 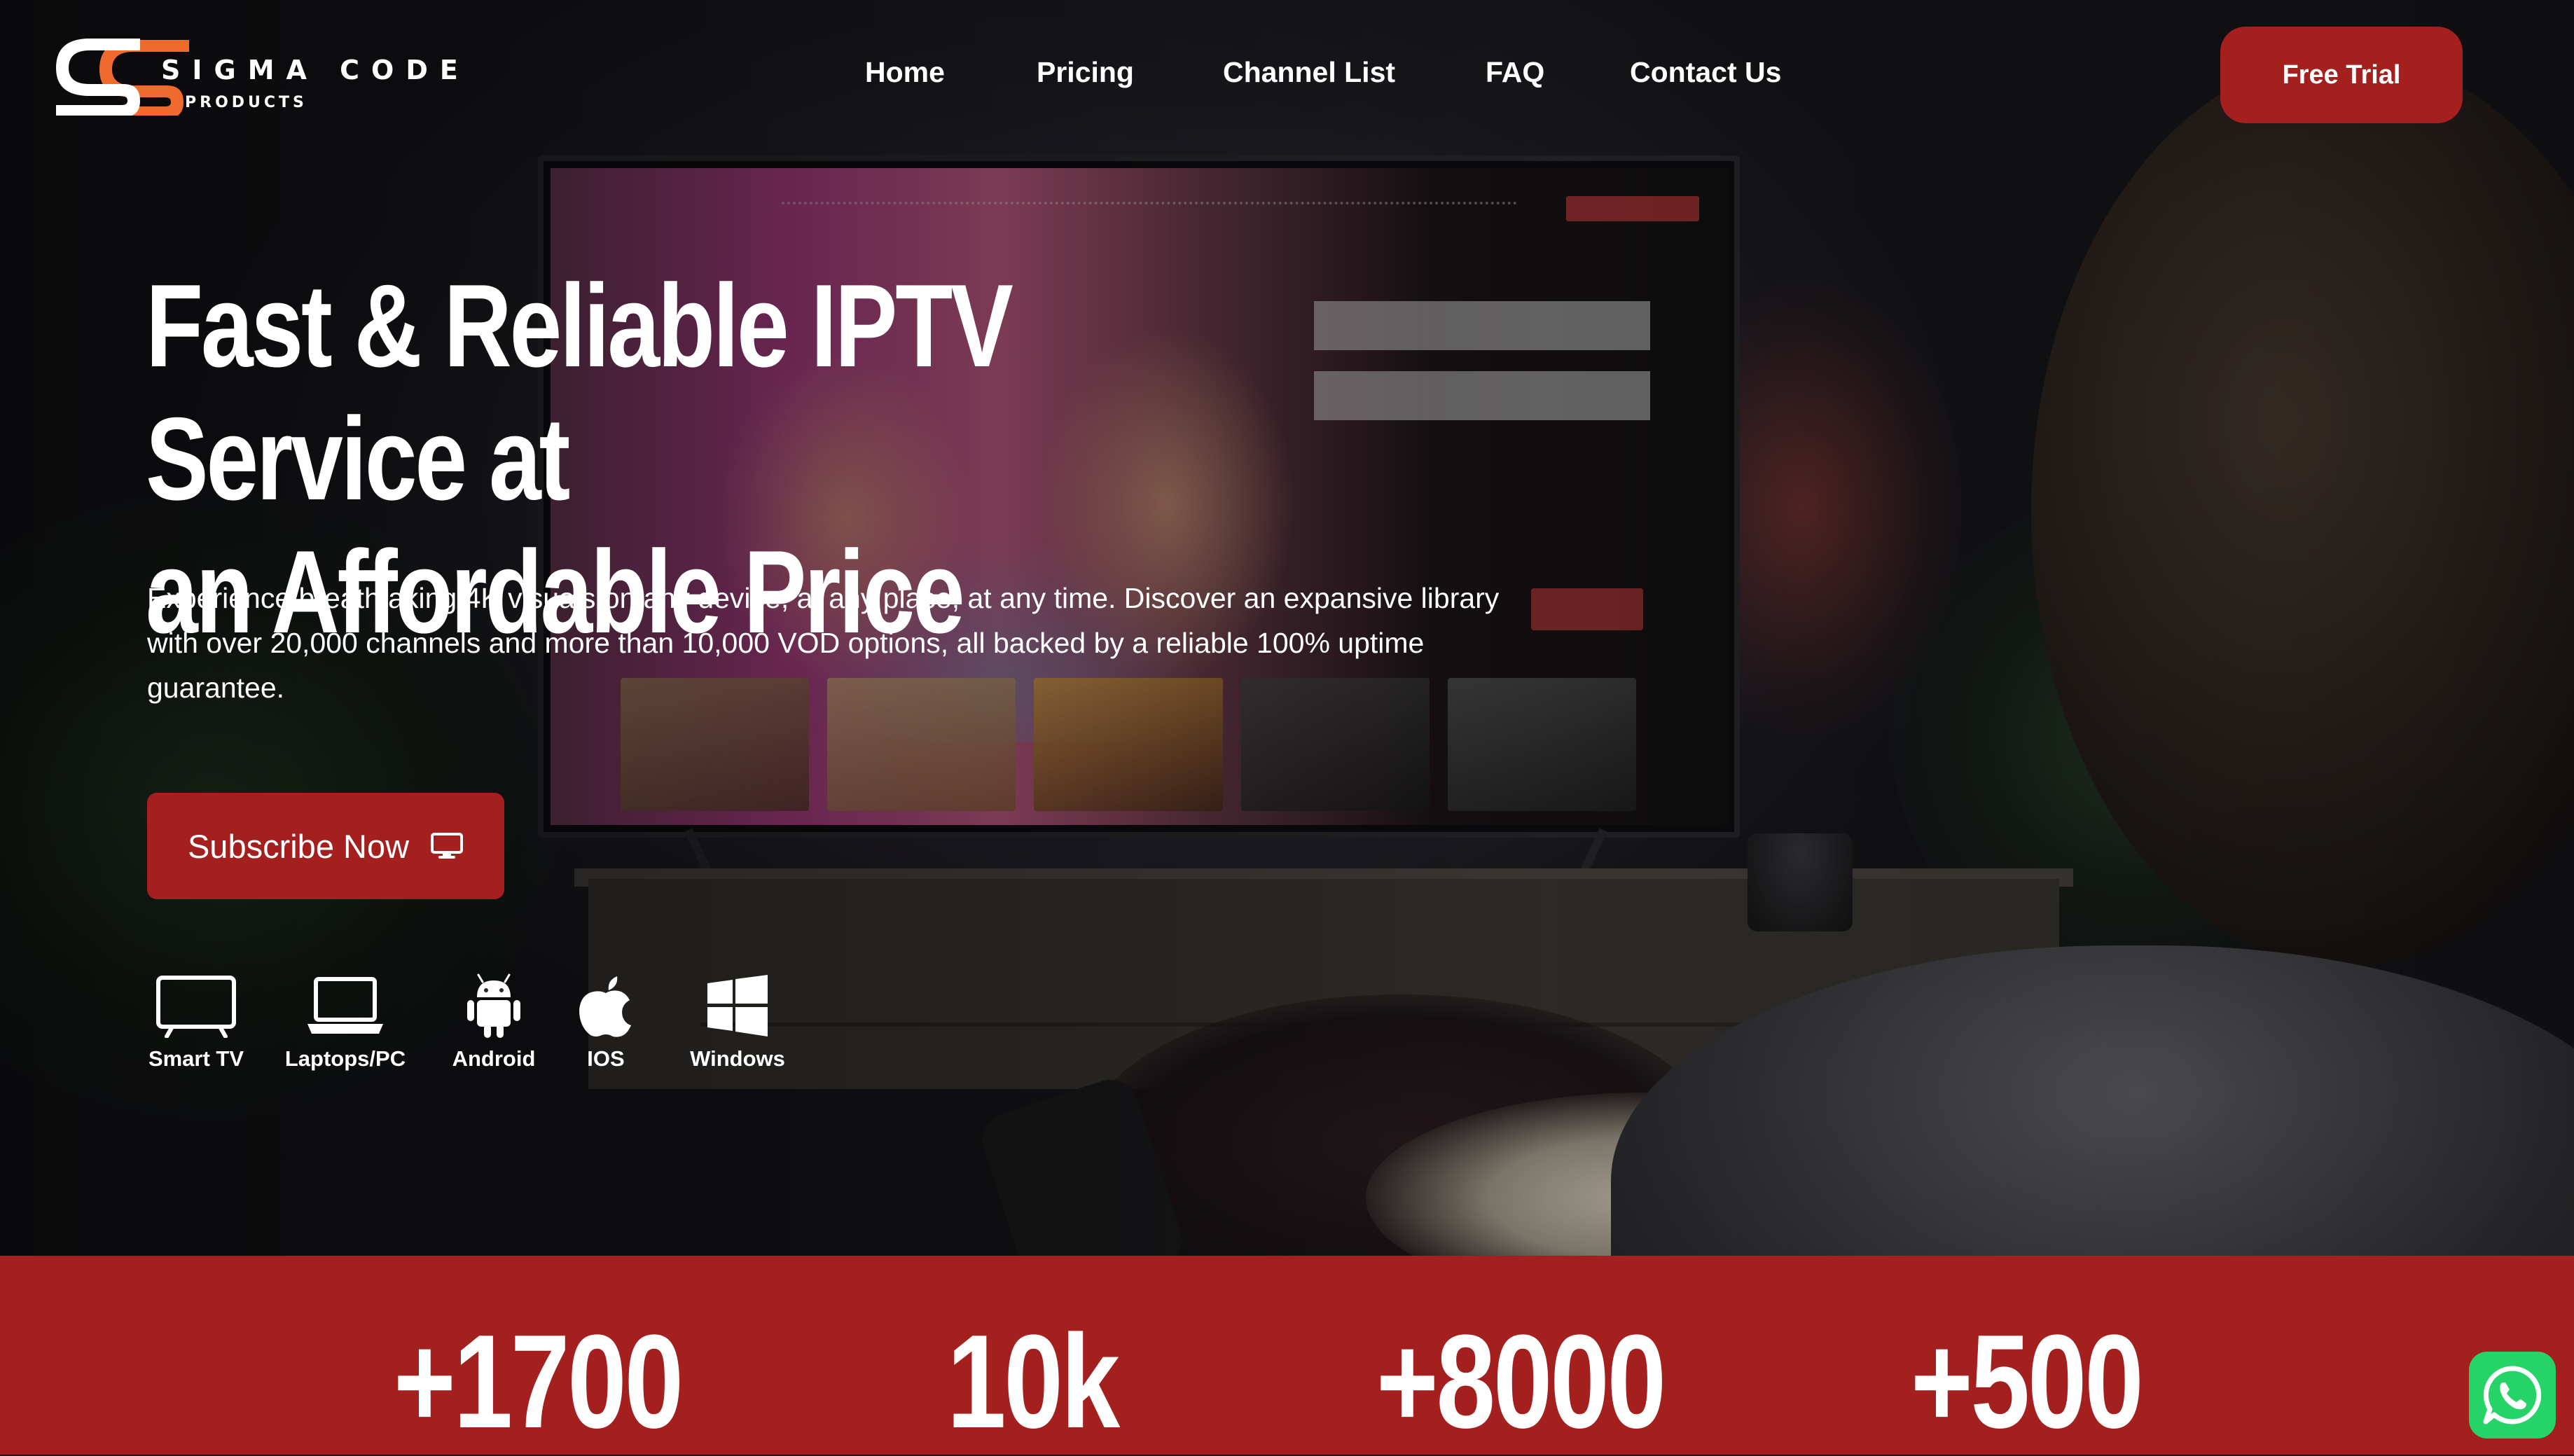 What do you see at coordinates (447, 846) in the screenshot?
I see `monitor-icon` at bounding box center [447, 846].